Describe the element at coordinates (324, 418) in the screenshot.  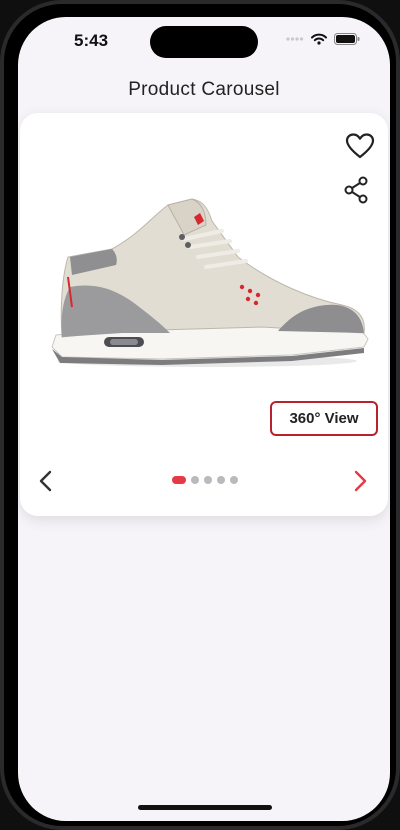
I see `view-360-button: 360° View` at that location.